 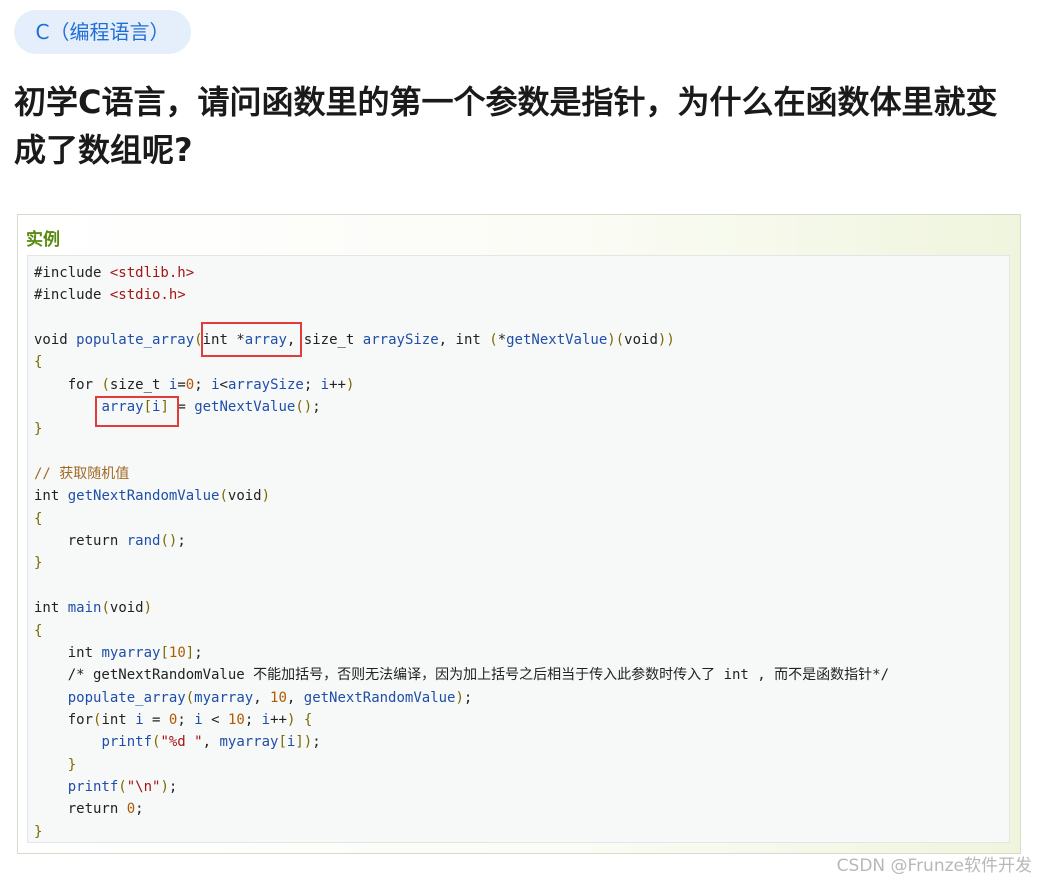 I want to click on question-title: 初学C语言，请问函数里的第一个参数是指针，为什么在函数体里就变成了数组呢?, so click(x=506, y=126).